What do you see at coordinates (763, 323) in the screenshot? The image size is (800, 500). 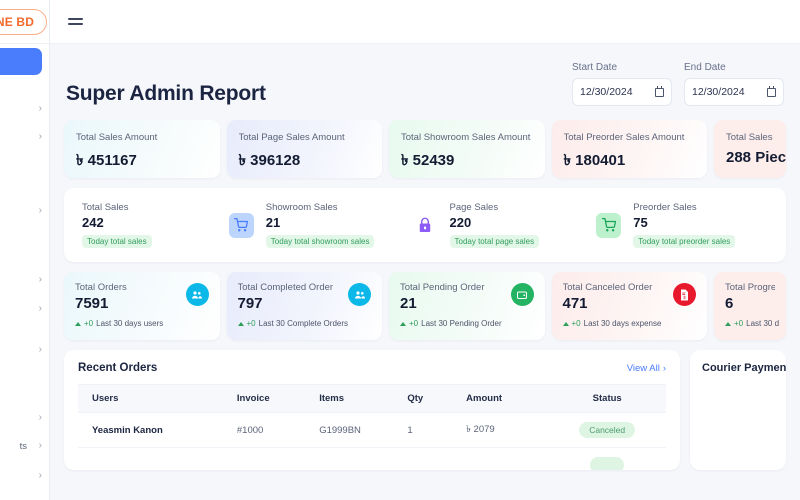 I see `order-card-foot-text: Last 30 d` at bounding box center [763, 323].